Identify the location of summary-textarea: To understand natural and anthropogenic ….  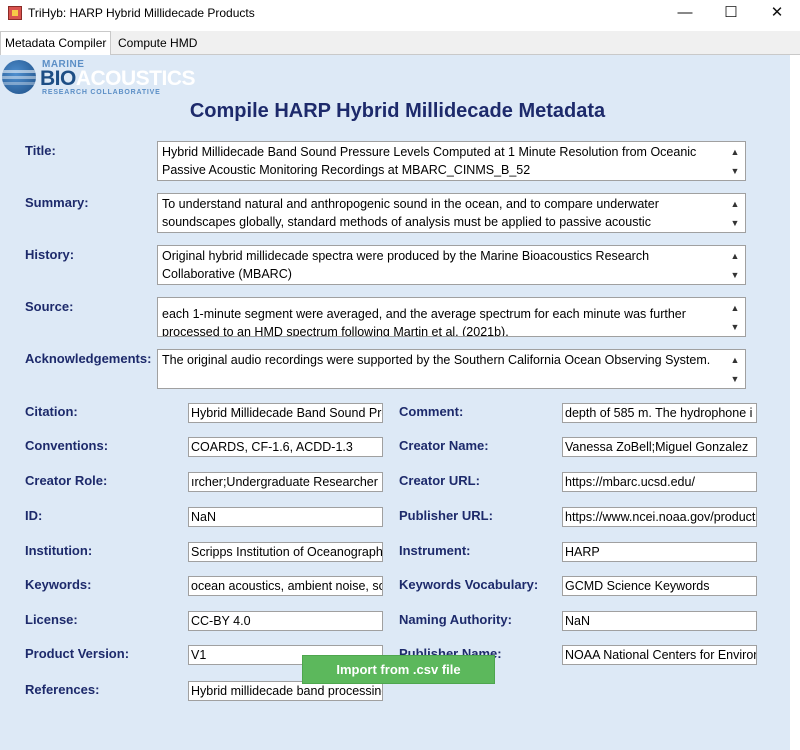
(451, 213).